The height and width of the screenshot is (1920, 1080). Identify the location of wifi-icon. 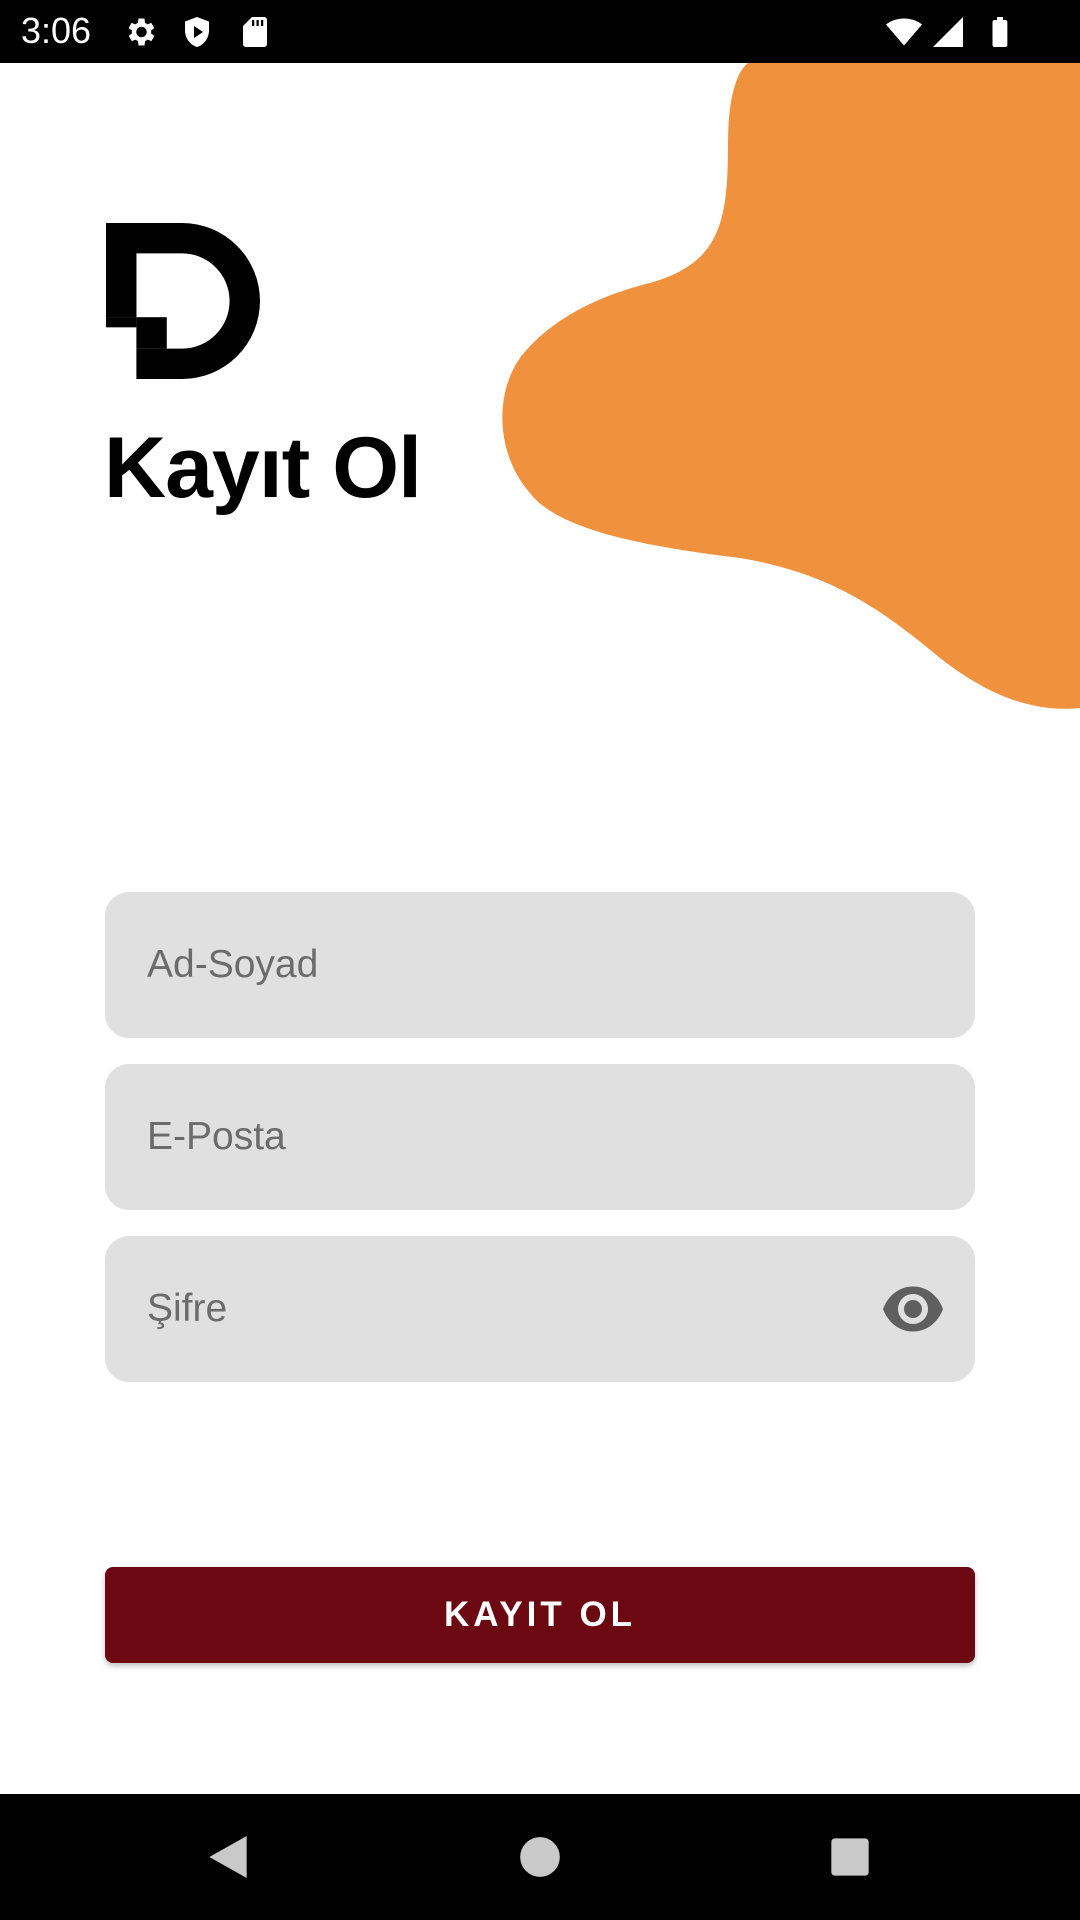
(904, 32).